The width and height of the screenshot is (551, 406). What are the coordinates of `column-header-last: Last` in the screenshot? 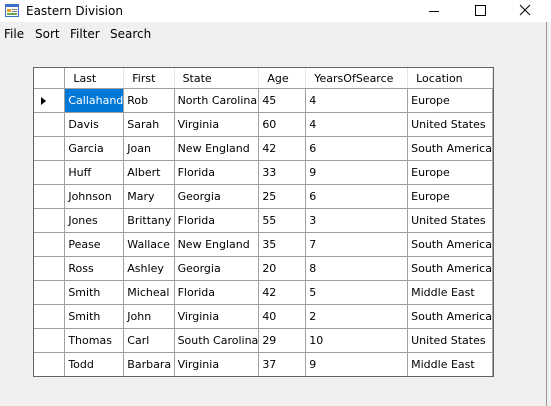 It's located at (94, 78).